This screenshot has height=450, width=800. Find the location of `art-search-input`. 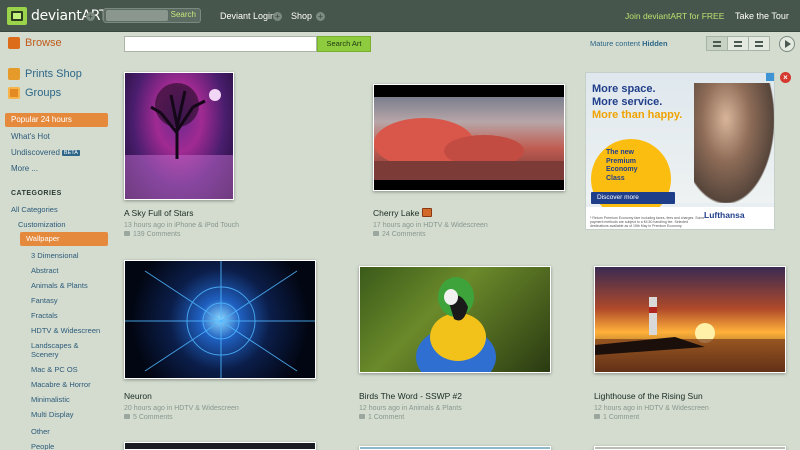

art-search-input is located at coordinates (220, 44).